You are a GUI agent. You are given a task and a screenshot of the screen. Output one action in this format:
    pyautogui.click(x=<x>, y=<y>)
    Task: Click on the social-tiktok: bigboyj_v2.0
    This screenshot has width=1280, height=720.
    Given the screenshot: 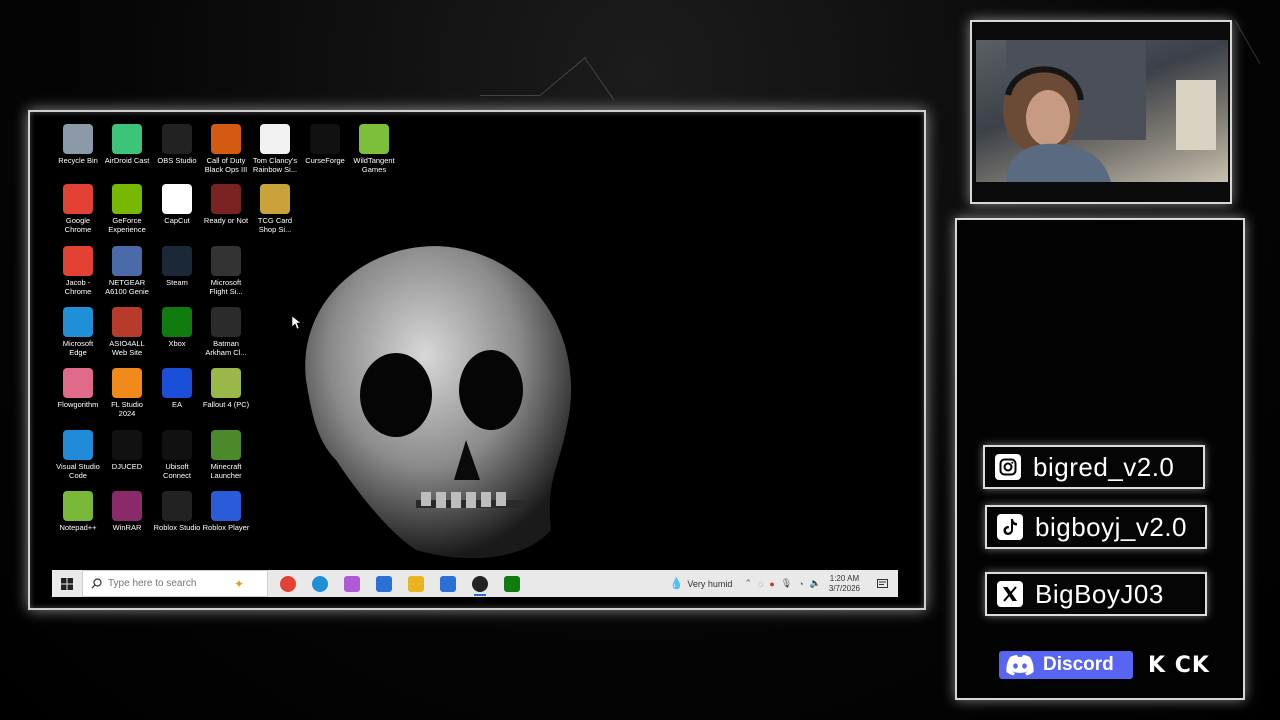 What is the action you would take?
    pyautogui.click(x=1096, y=527)
    